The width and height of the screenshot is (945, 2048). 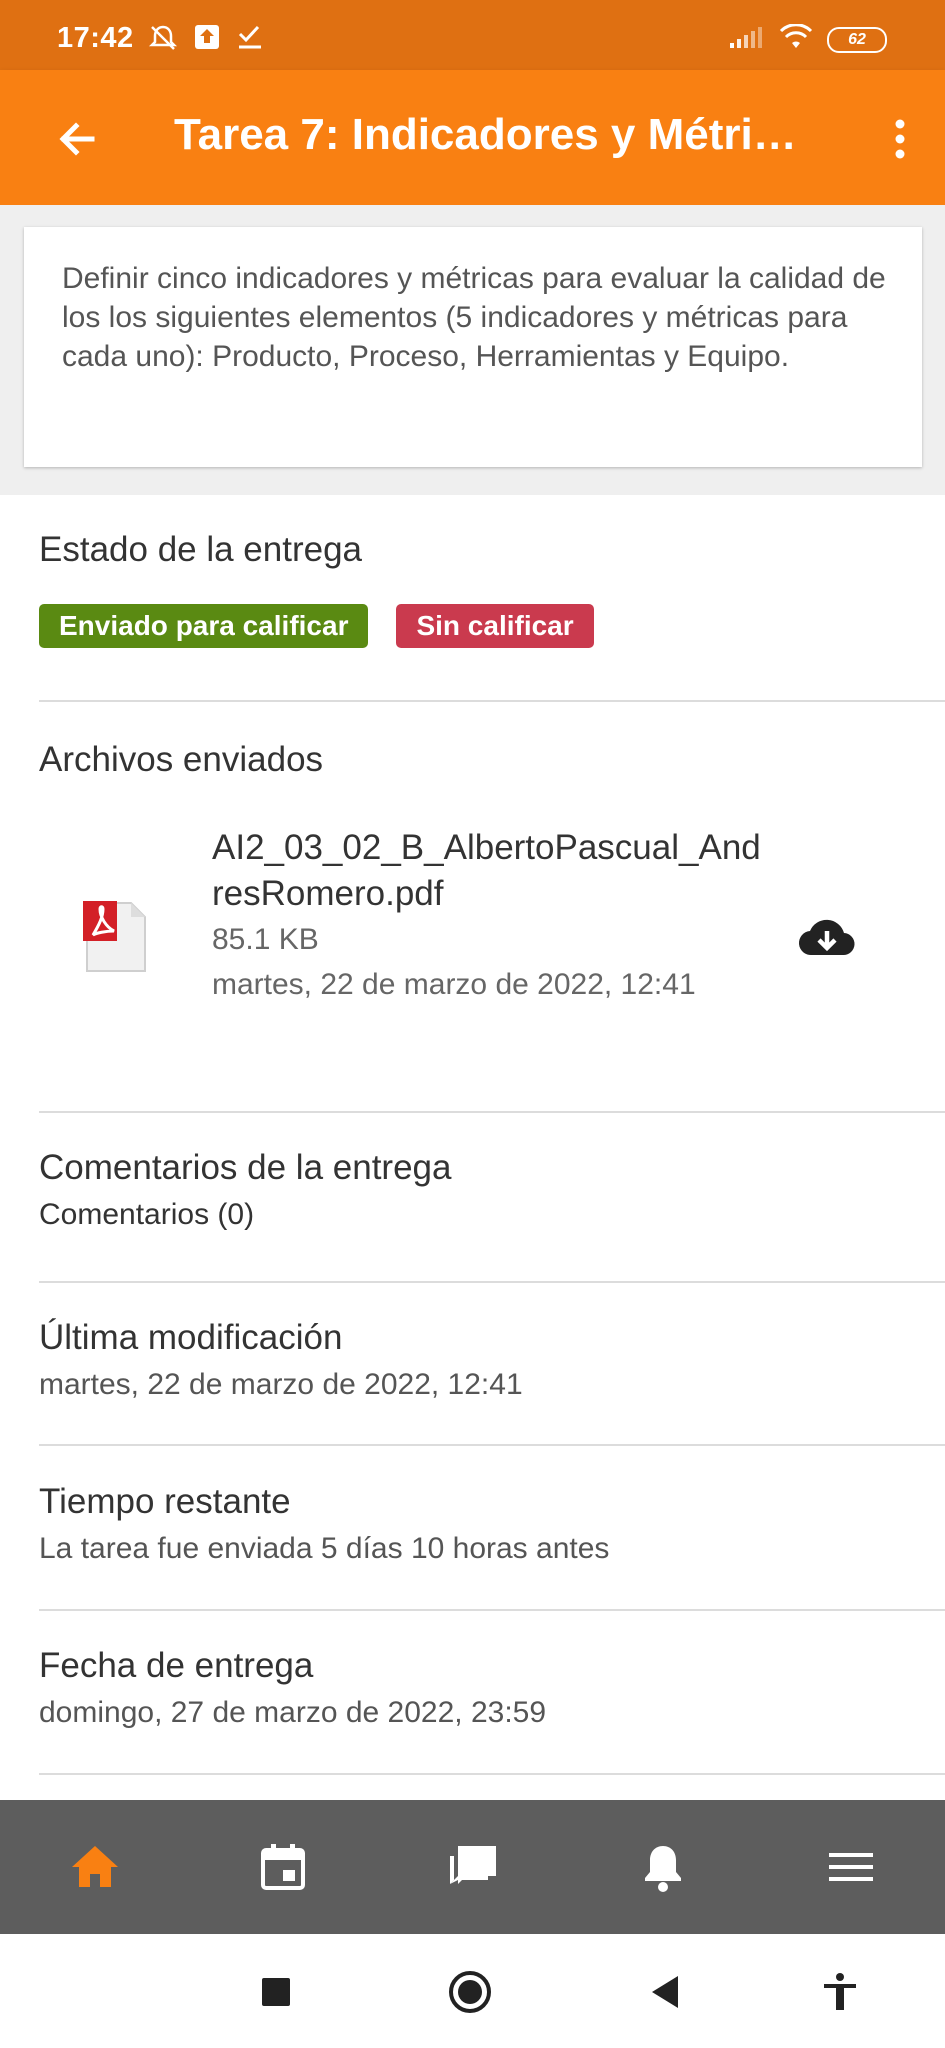 What do you see at coordinates (250, 40) in the screenshot?
I see `check-icon` at bounding box center [250, 40].